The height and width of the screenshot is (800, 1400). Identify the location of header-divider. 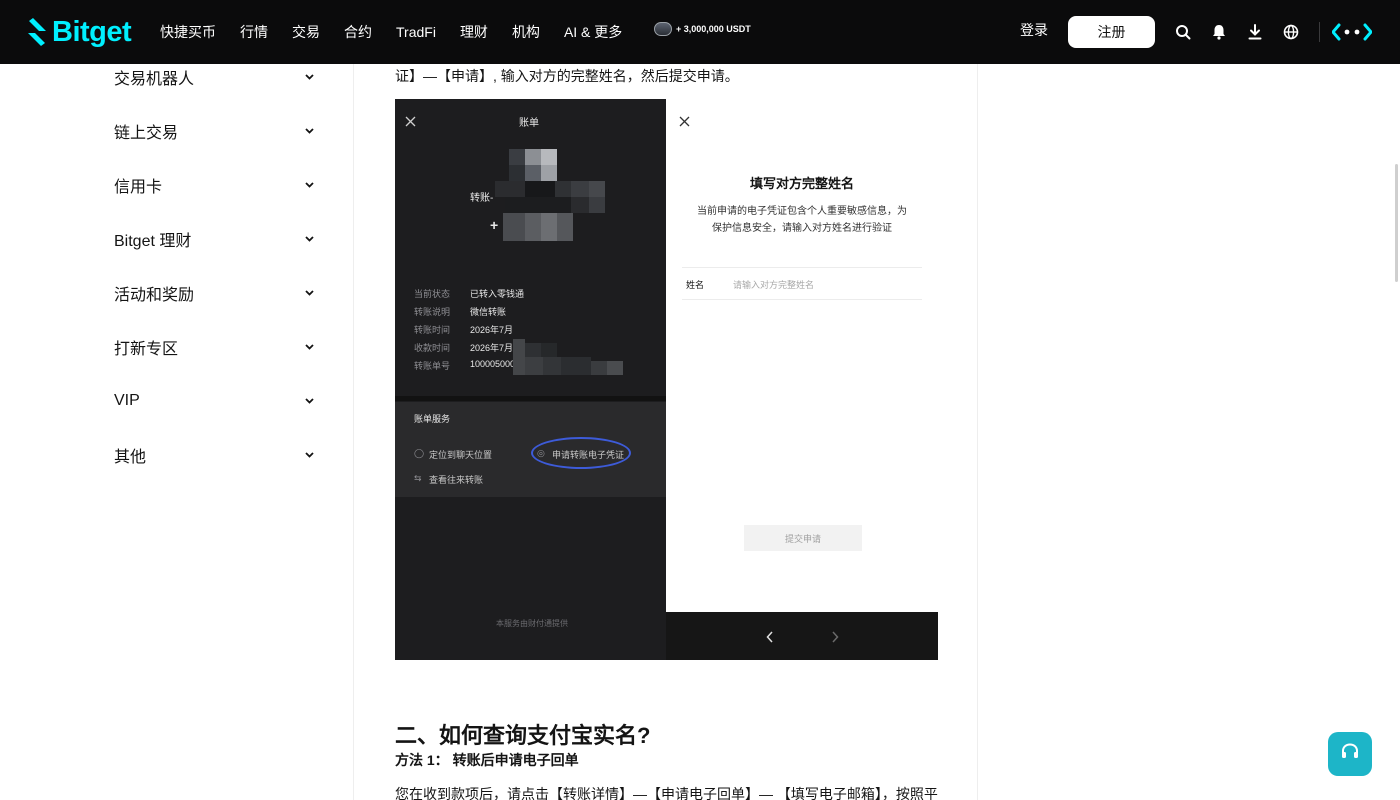
(1319, 32).